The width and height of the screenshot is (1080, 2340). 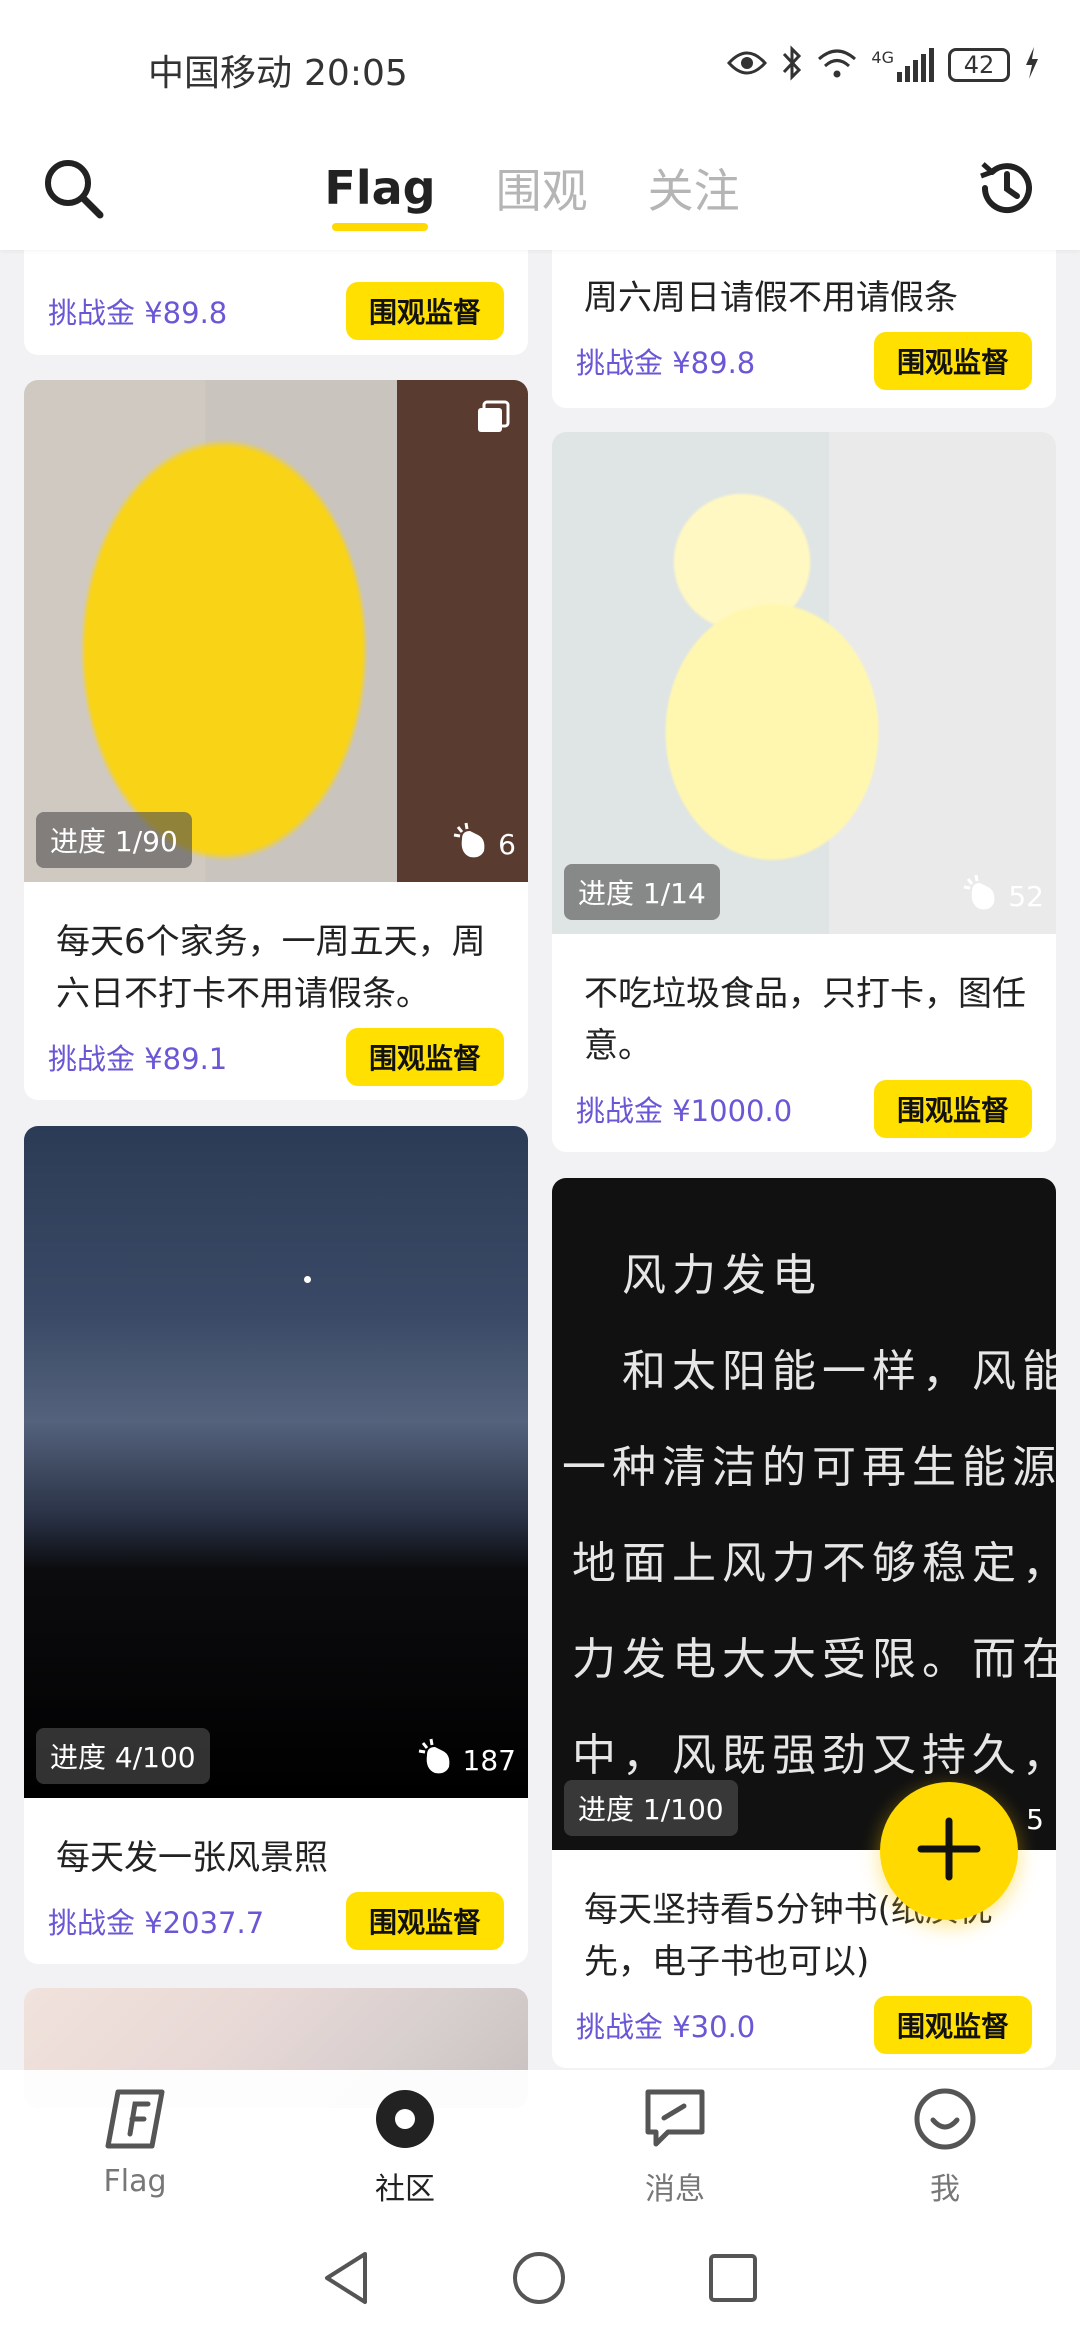 I want to click on message-icon, so click(x=675, y=2121).